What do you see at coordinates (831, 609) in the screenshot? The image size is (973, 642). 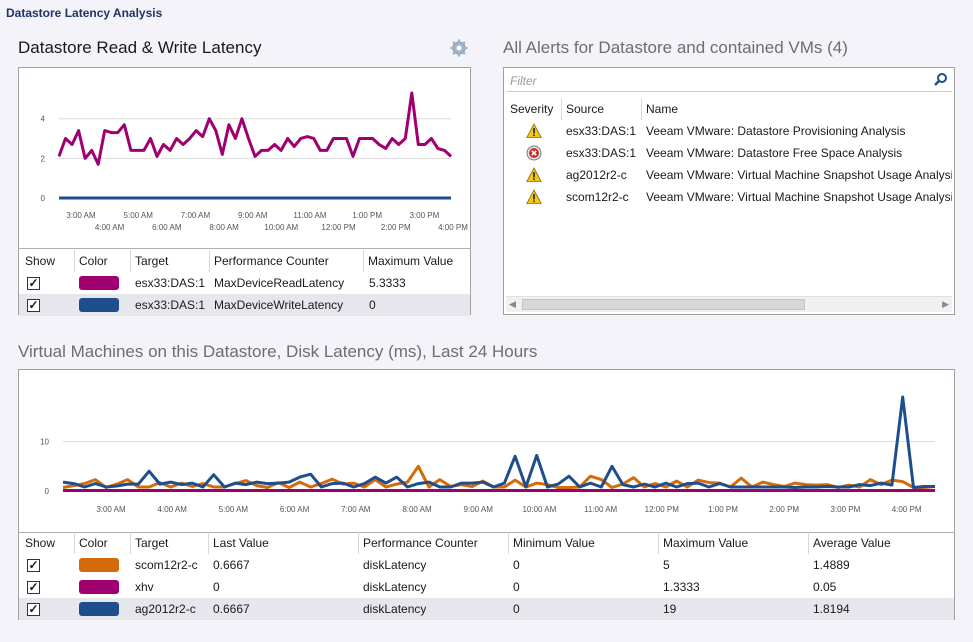 I see `avg-cell: 1.8194` at bounding box center [831, 609].